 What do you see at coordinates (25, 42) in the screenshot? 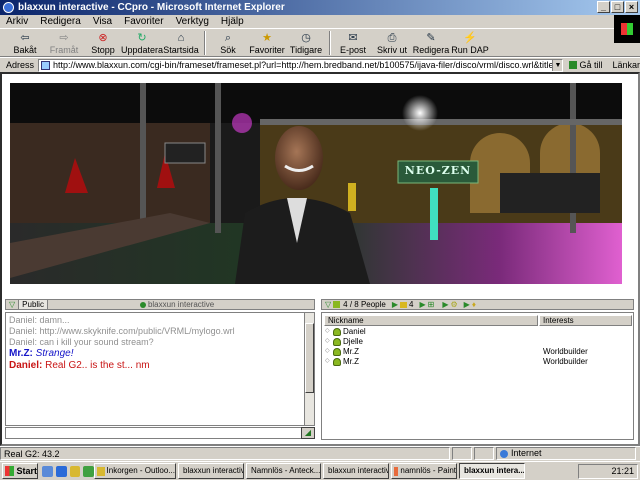
I see `back-button: ⇦ Bakåt` at bounding box center [25, 42].